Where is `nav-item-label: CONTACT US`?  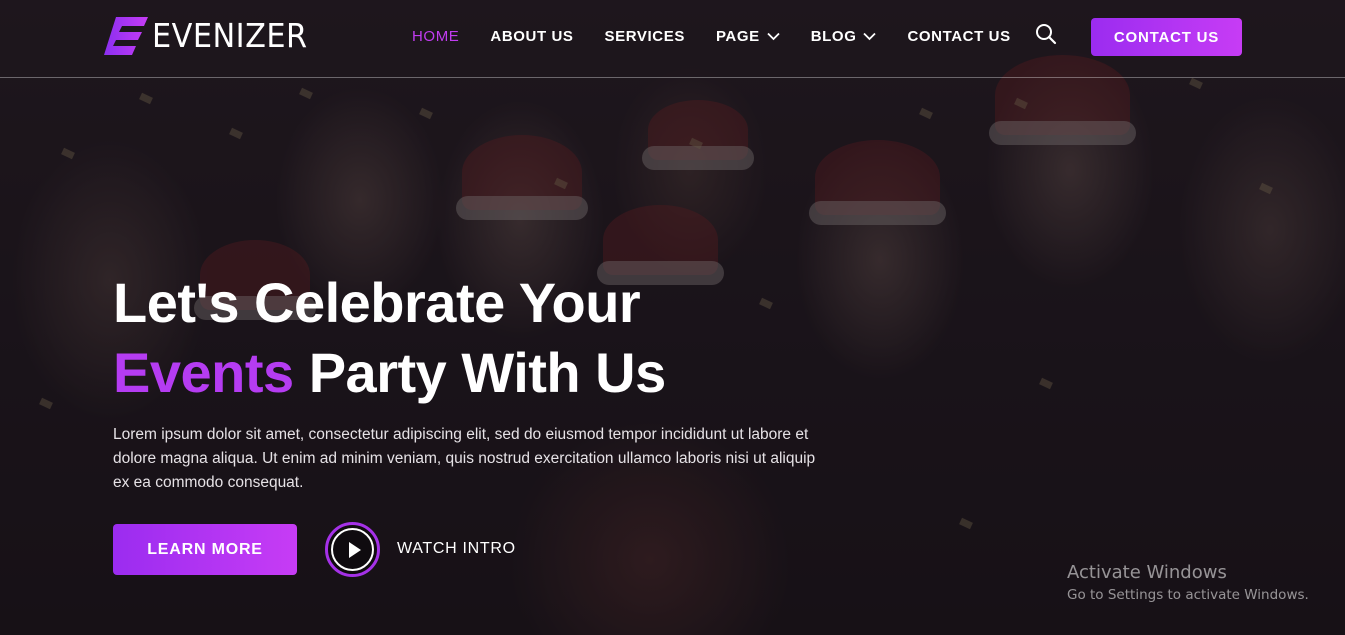
nav-item-label: CONTACT US is located at coordinates (959, 36).